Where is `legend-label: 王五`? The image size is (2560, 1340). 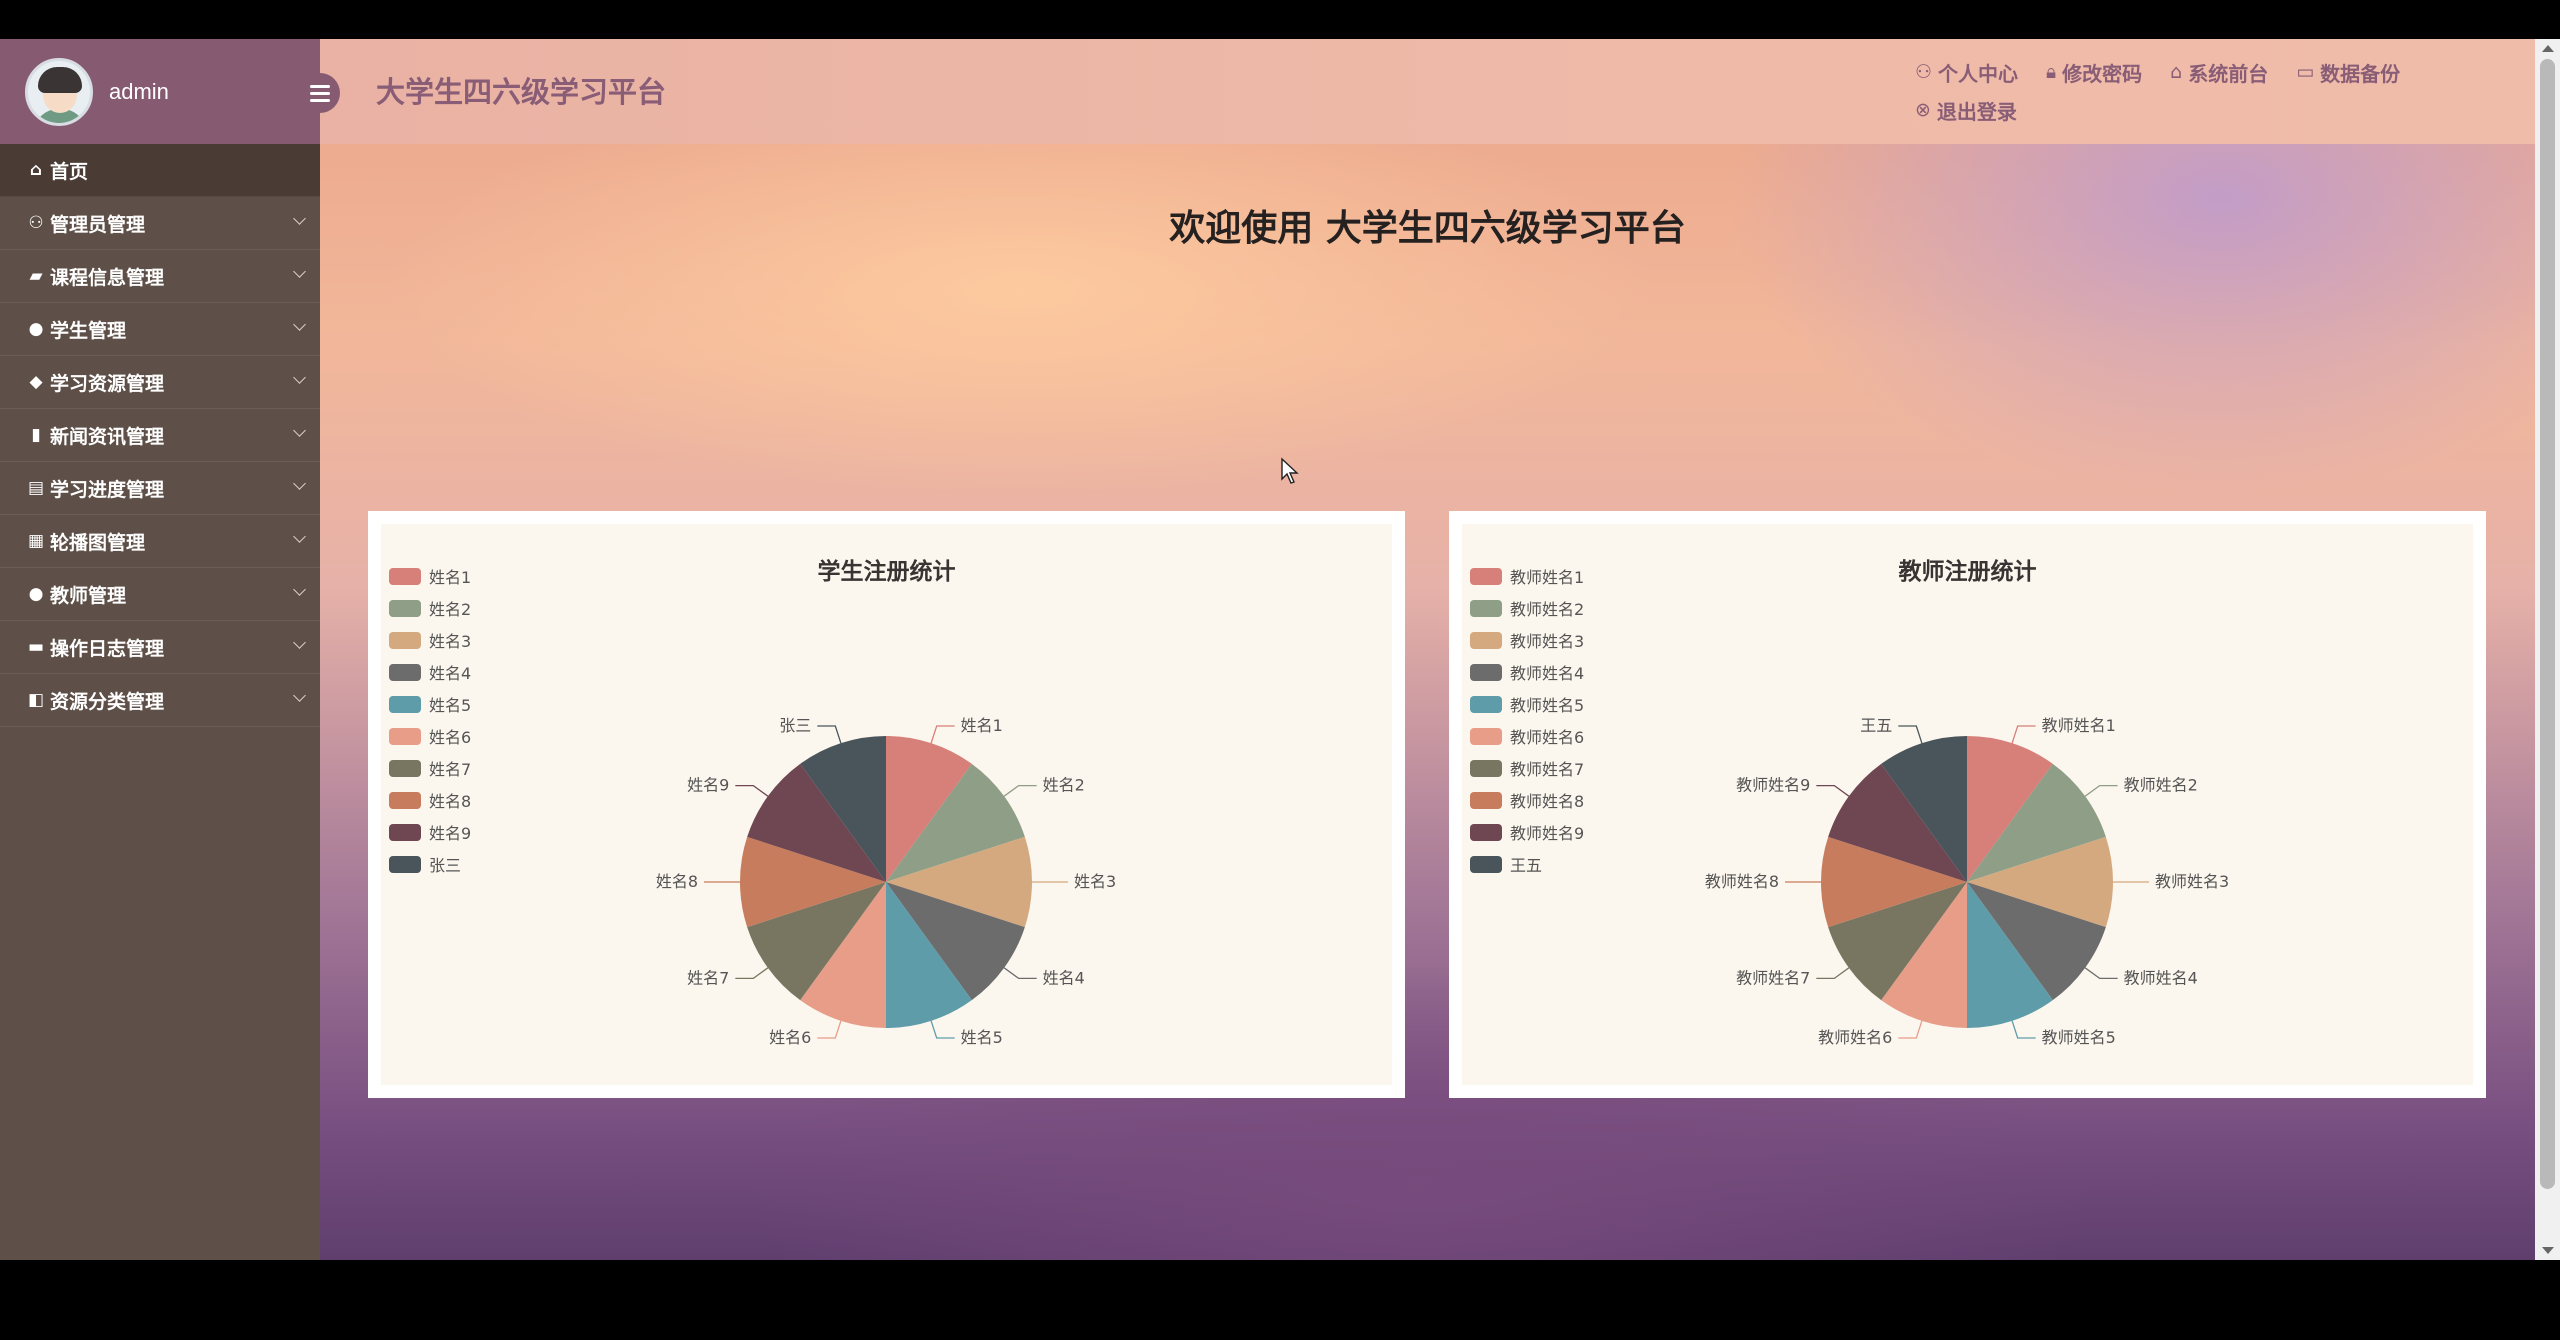
legend-label: 王五 is located at coordinates (1526, 865).